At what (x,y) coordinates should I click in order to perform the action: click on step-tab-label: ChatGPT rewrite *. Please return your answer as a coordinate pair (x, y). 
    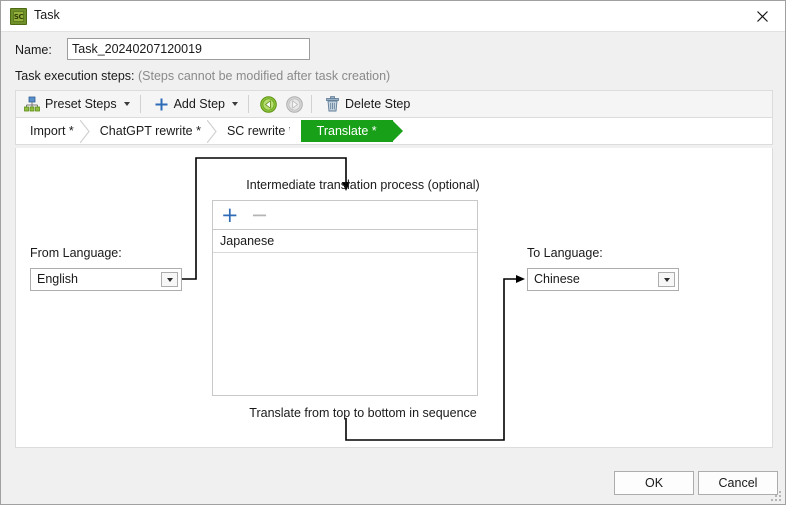
    Looking at the image, I should click on (150, 131).